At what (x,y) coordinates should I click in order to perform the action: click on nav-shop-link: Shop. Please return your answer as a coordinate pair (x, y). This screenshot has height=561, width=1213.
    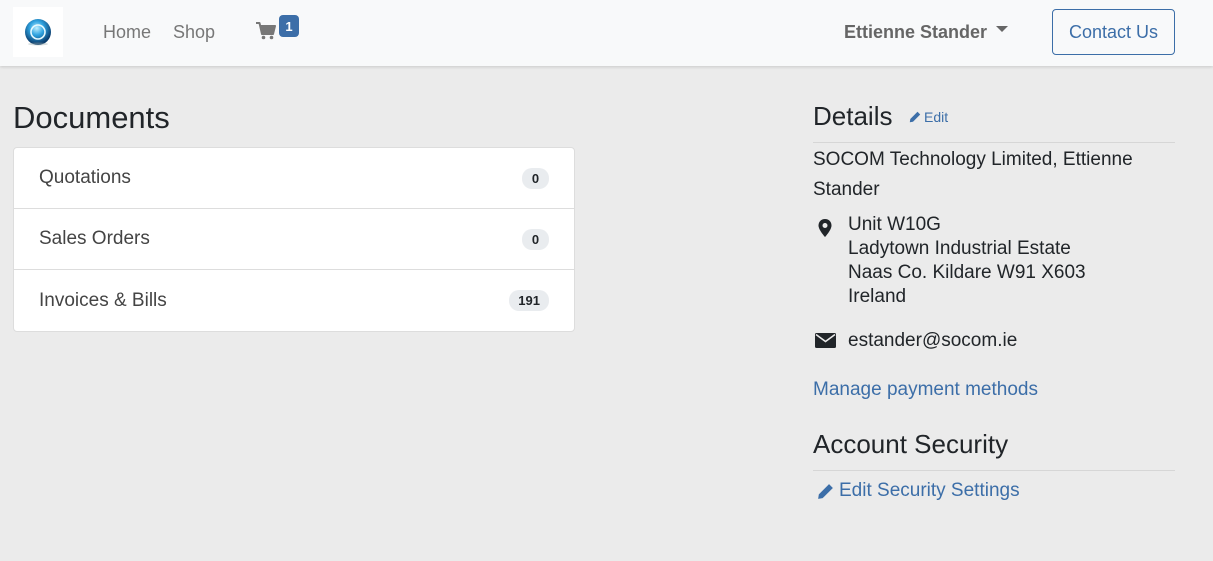
    Looking at the image, I should click on (194, 32).